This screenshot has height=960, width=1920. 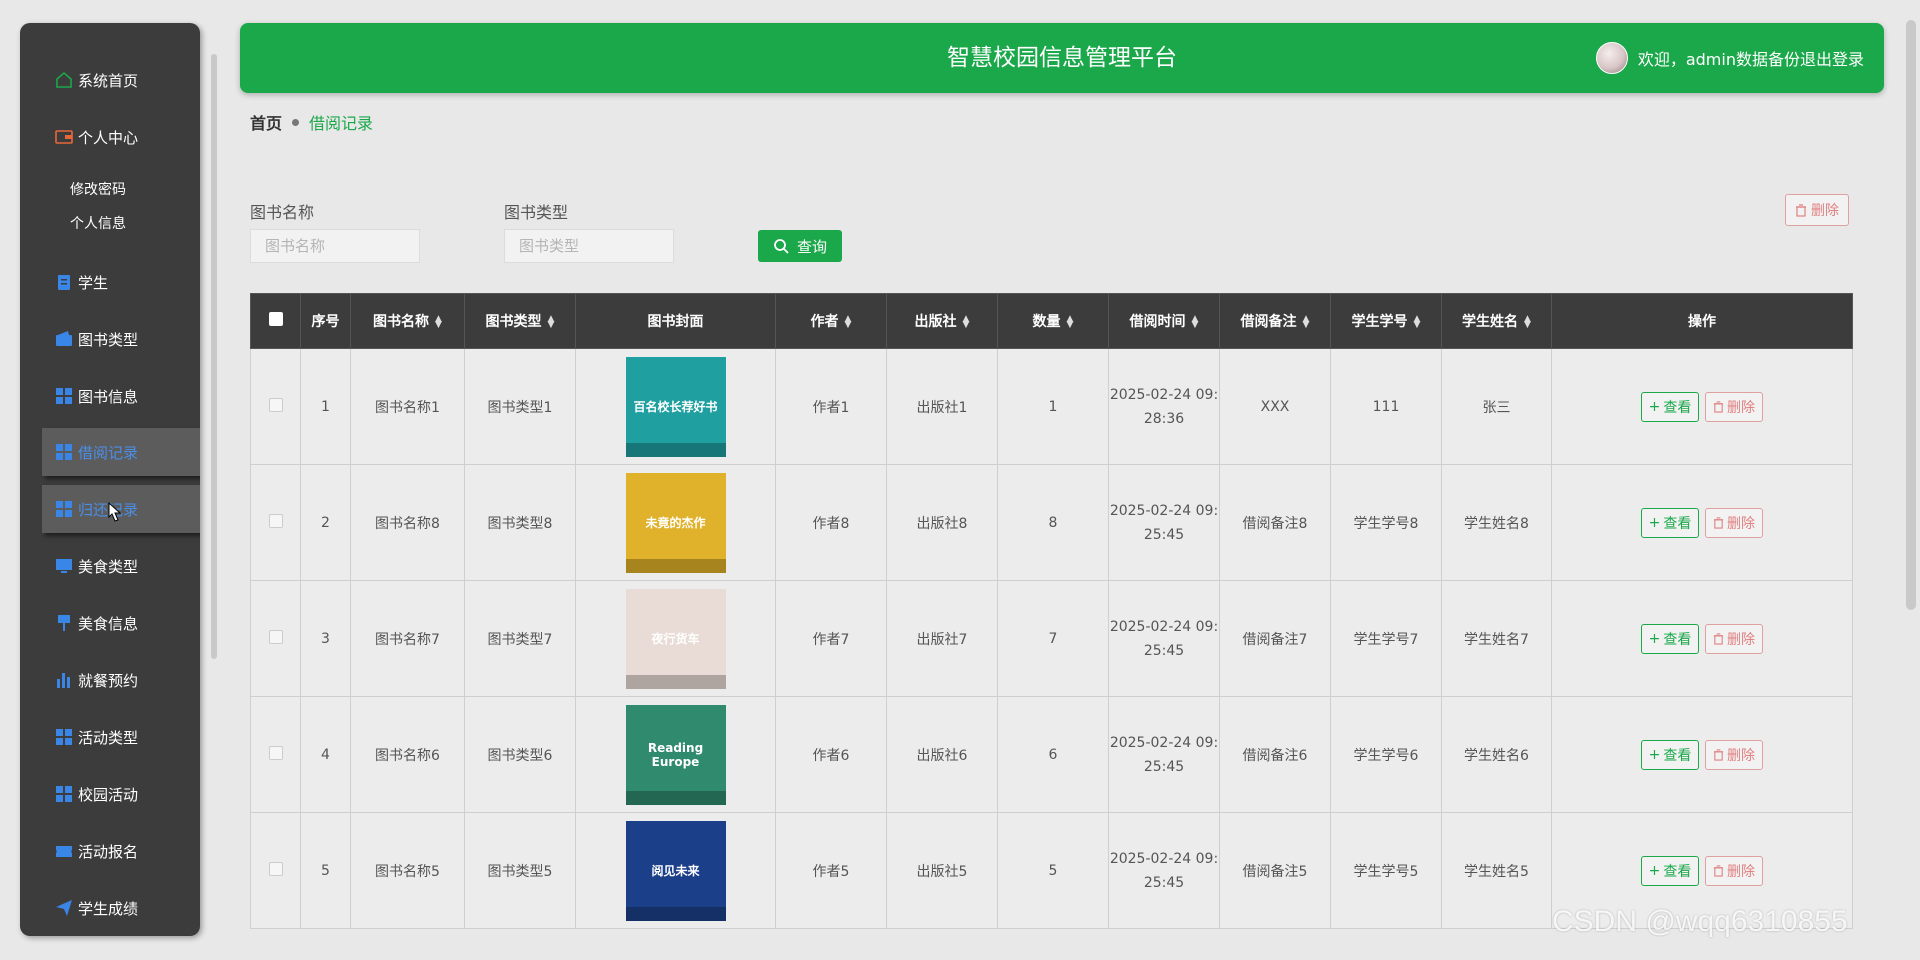 I want to click on sidebar-item-food-type: 美食类型, so click(x=110, y=566).